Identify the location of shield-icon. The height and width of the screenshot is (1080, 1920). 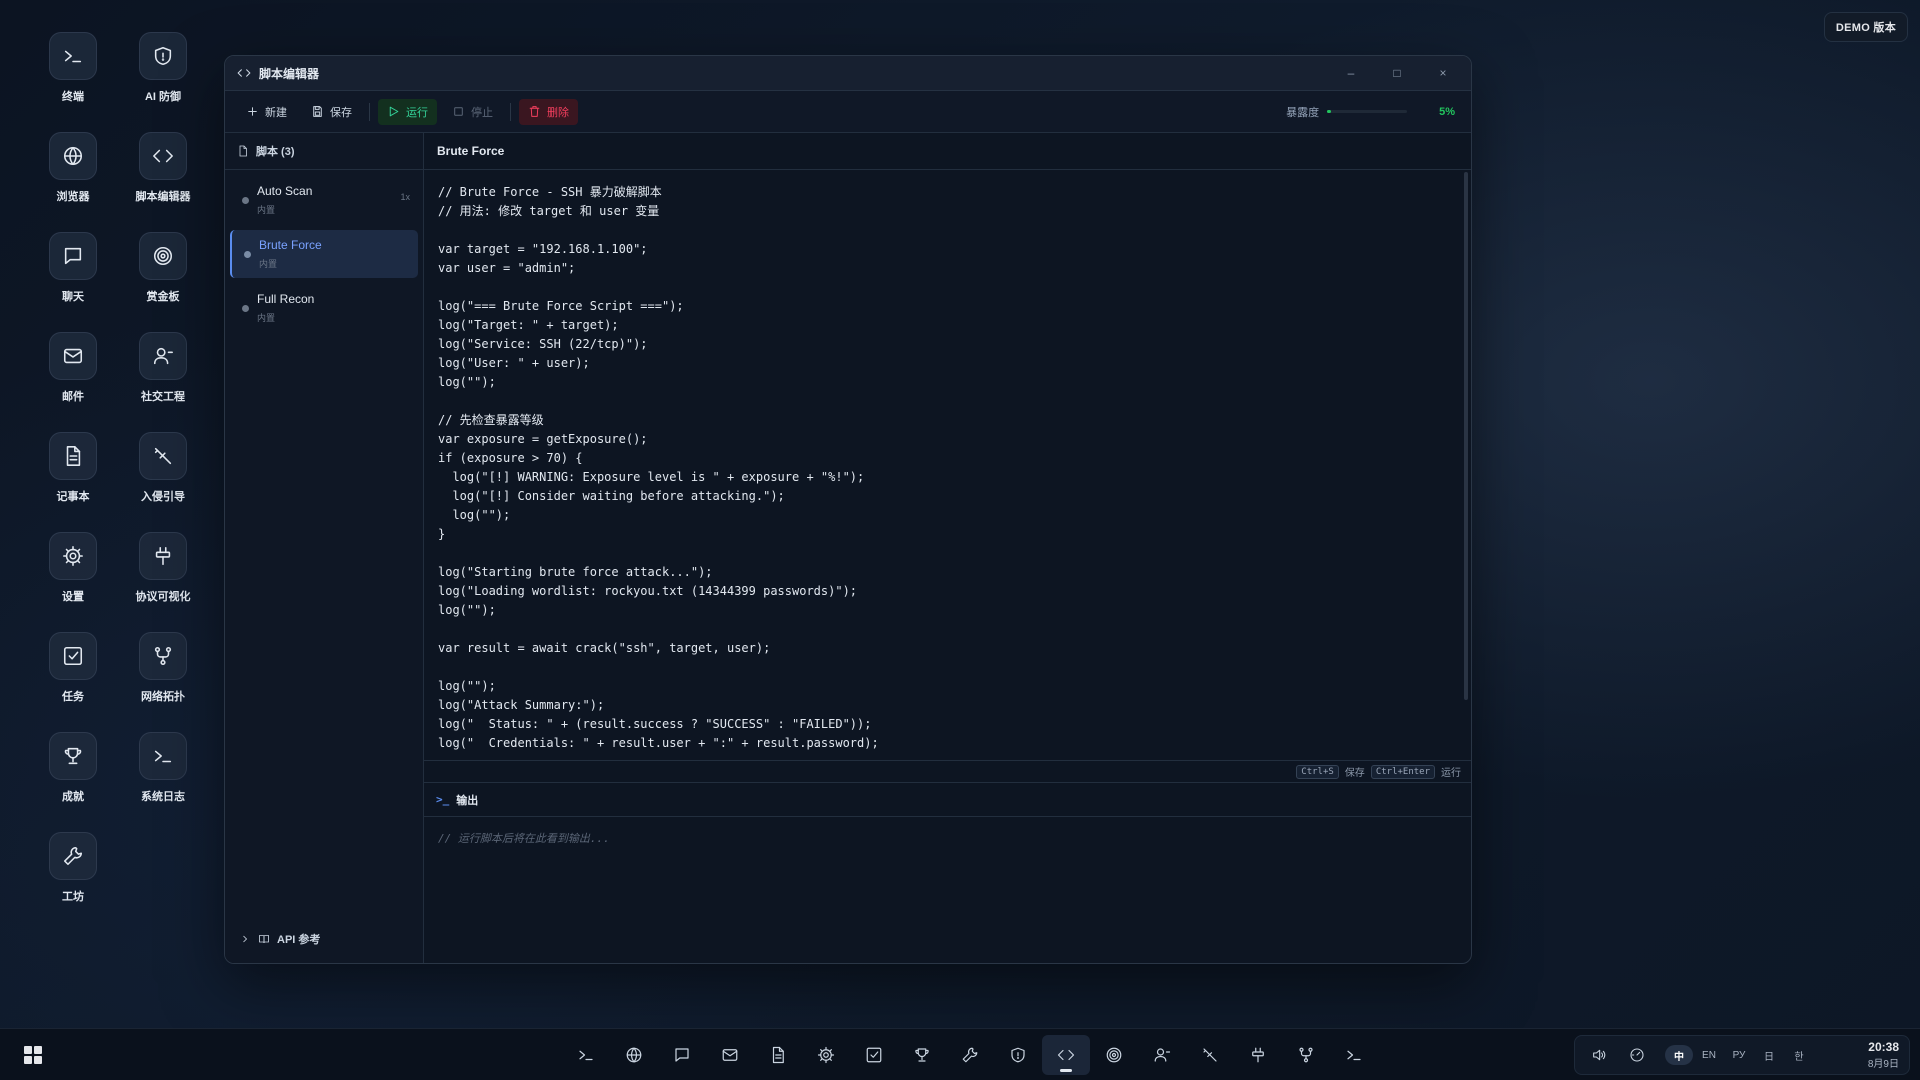
(1018, 1055).